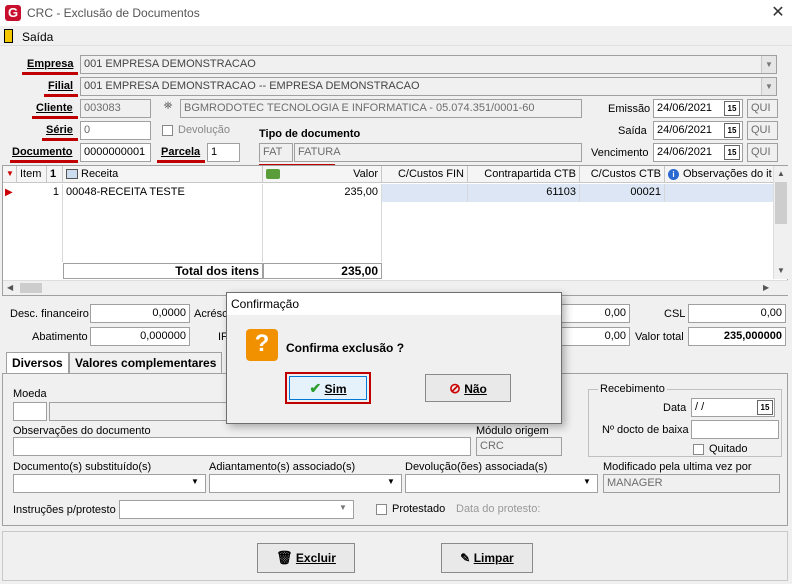 This screenshot has width=792, height=584. I want to click on exit-door-icon, so click(8, 36).